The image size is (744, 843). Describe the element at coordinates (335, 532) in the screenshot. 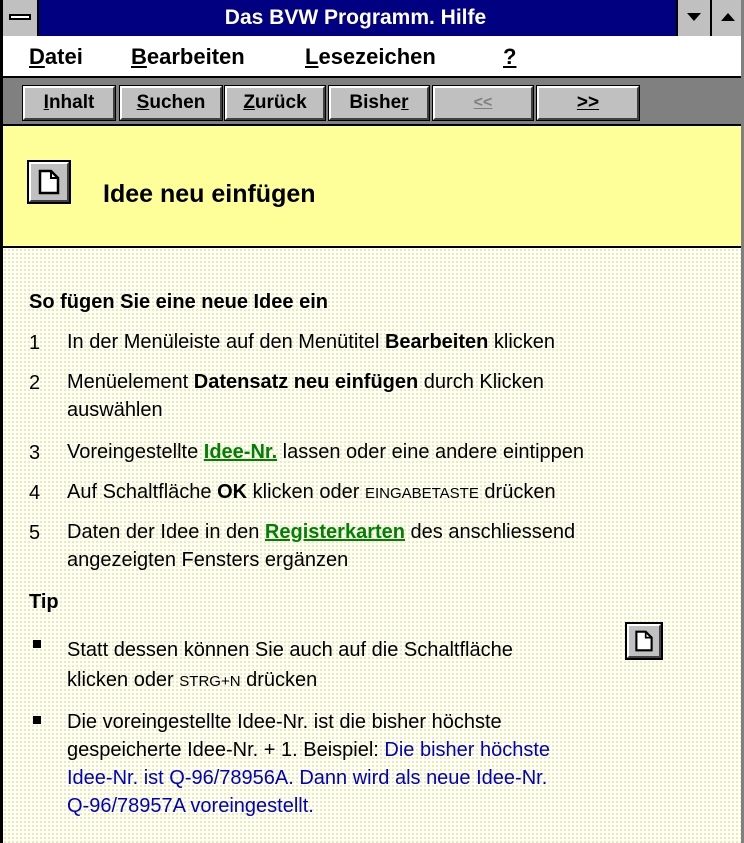

I see `registerkarten-link: Registerkarten` at that location.